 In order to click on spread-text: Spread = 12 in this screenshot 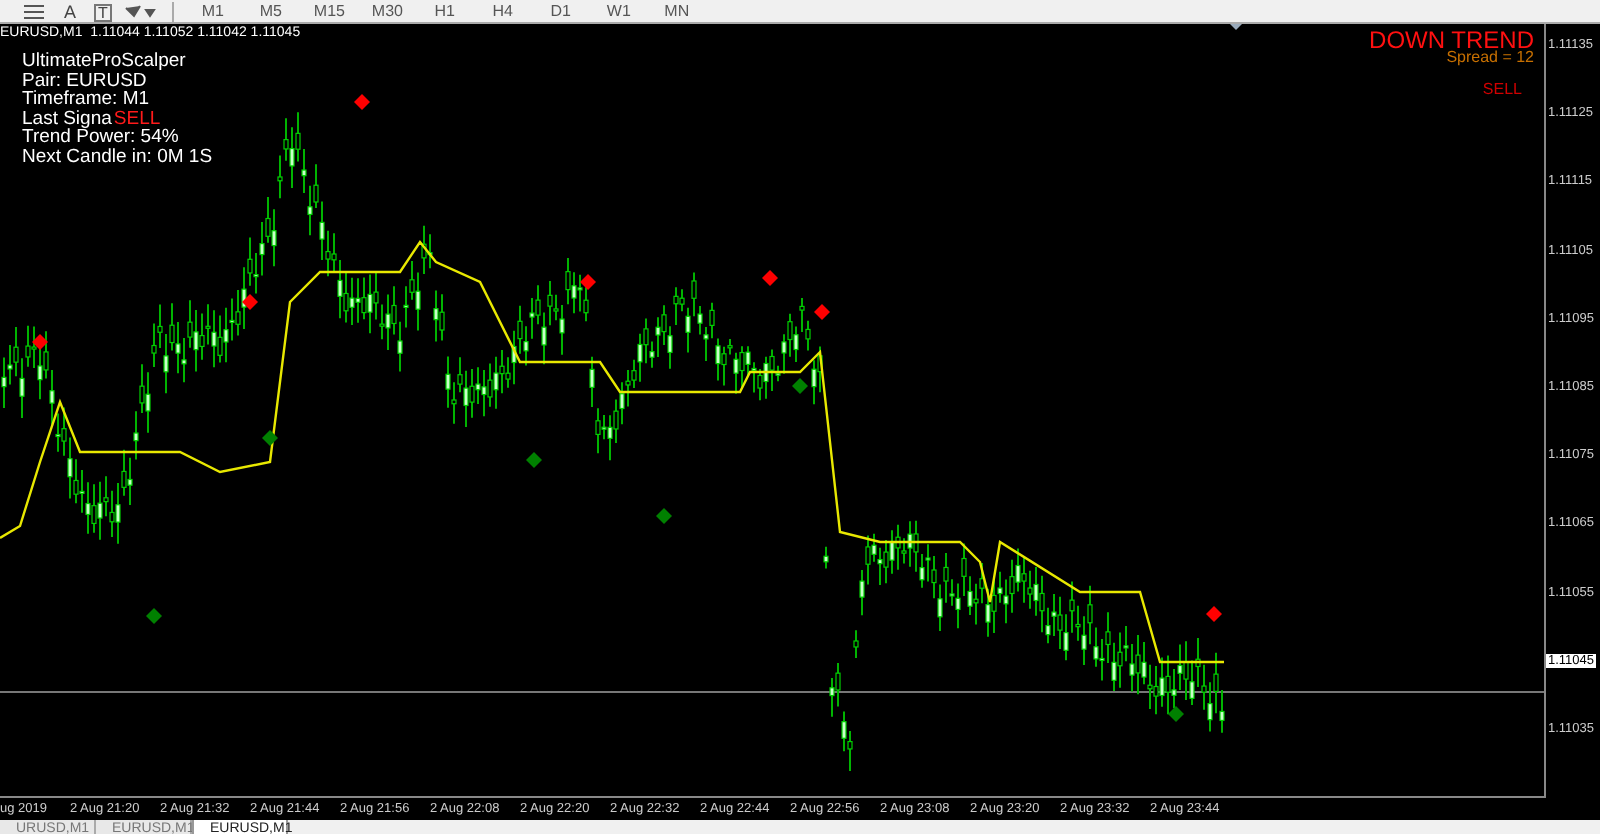, I will do `click(1490, 58)`.